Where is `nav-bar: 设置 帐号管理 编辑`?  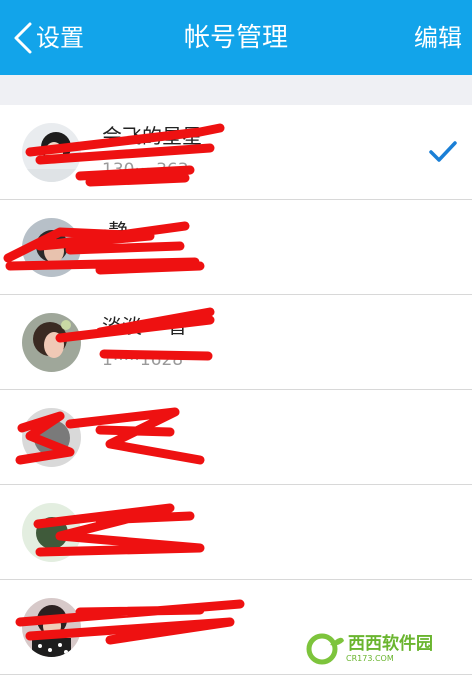
nav-bar: 设置 帐号管理 编辑 is located at coordinates (236, 37).